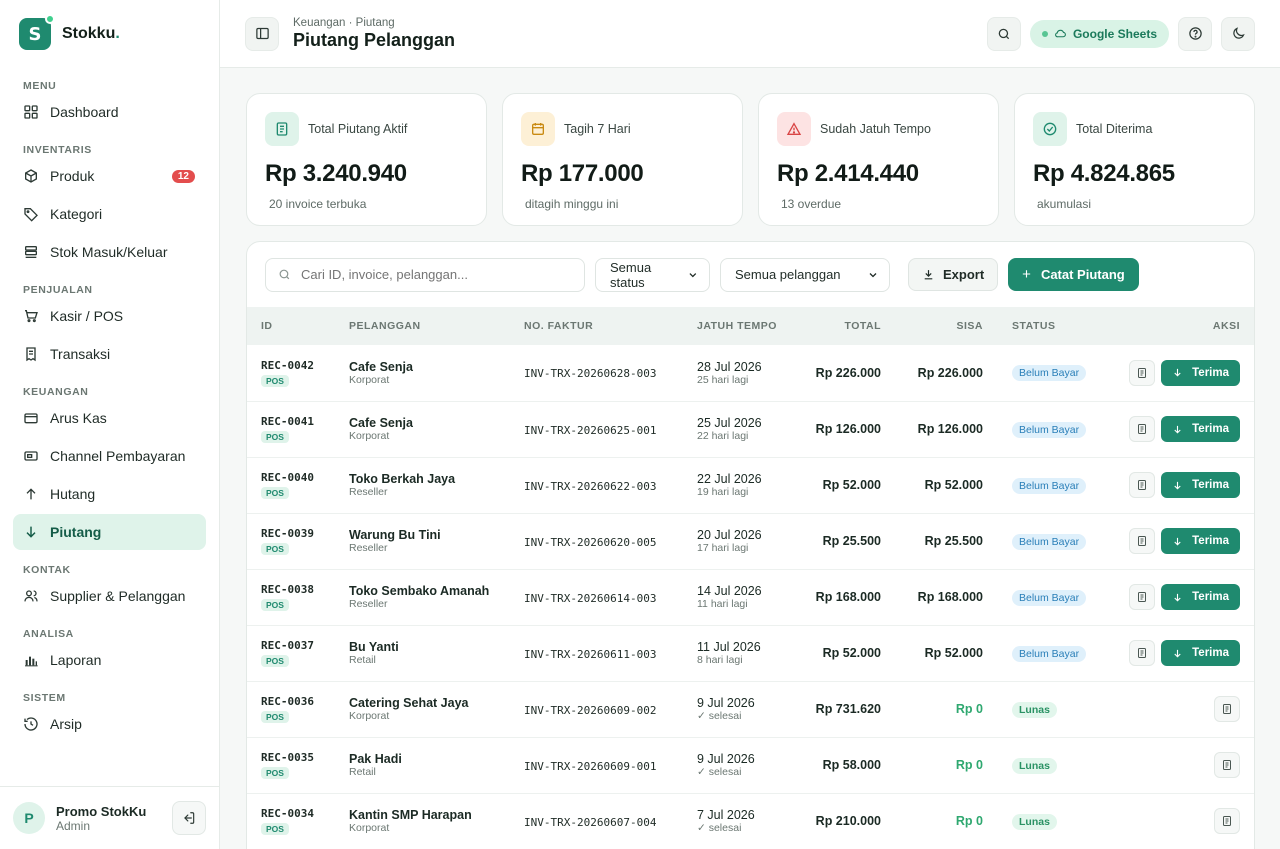  What do you see at coordinates (305, 757) in the screenshot?
I see `receivable-id: REC-0035` at bounding box center [305, 757].